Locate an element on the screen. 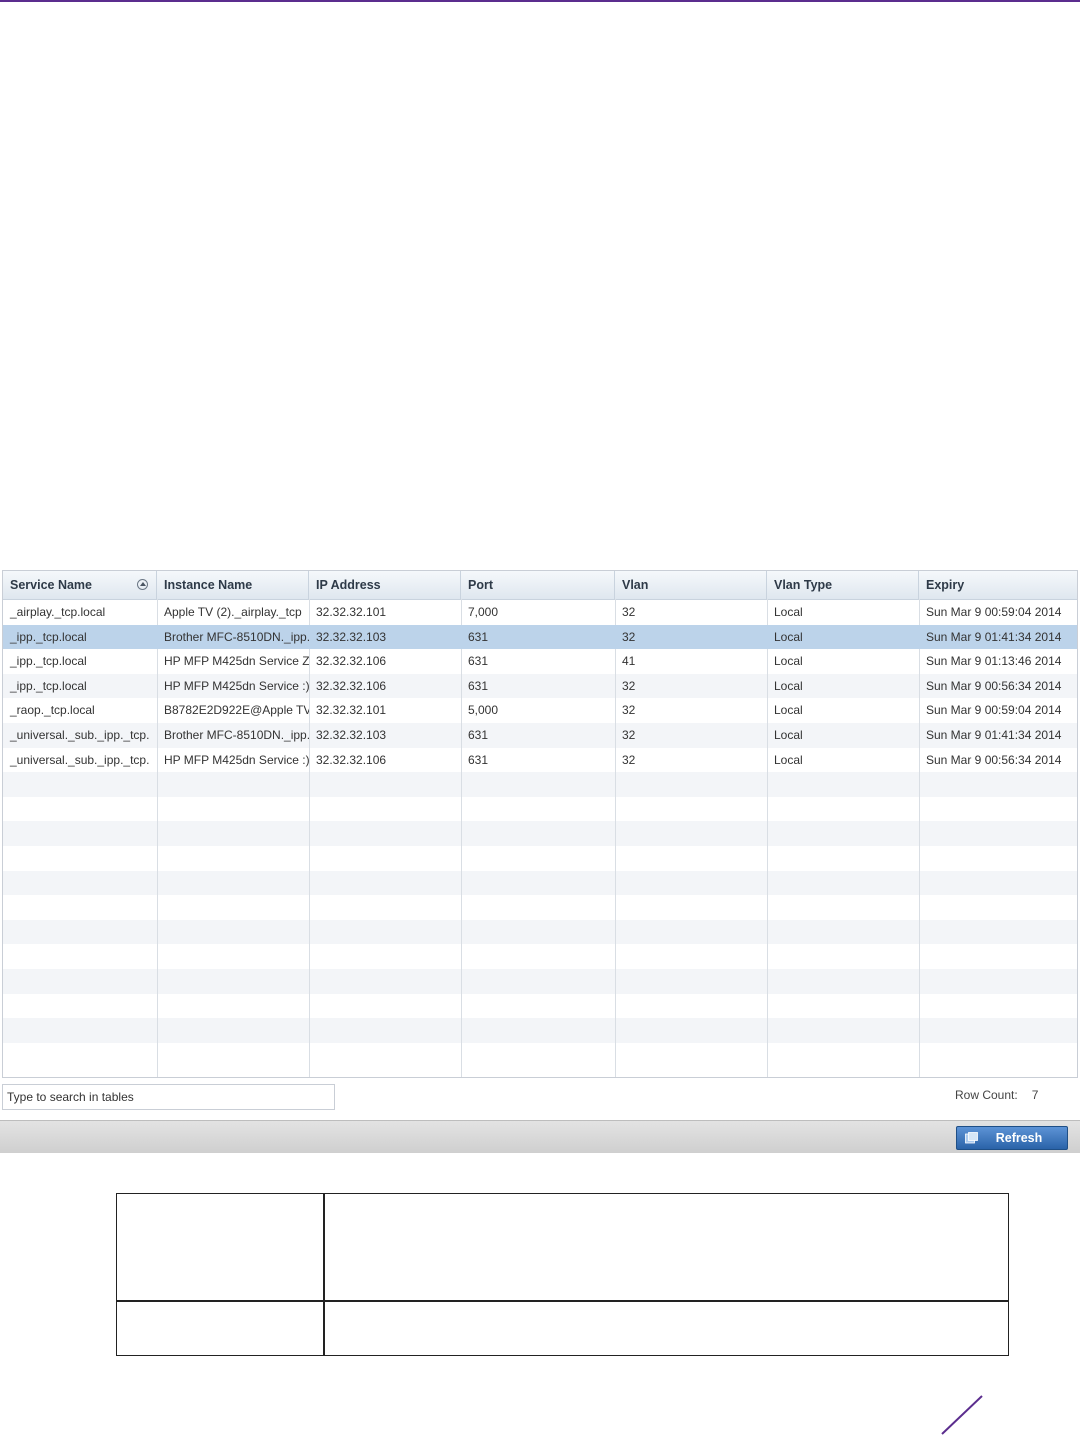 This screenshot has width=1080, height=1436. column-header-label: Port is located at coordinates (480, 585).